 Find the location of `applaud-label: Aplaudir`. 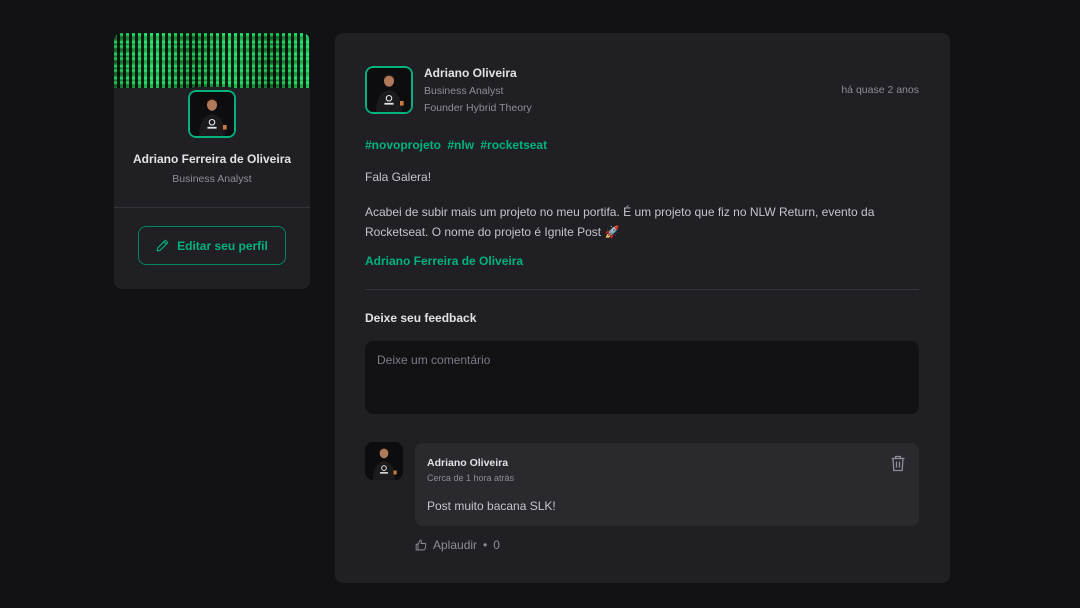

applaud-label: Aplaudir is located at coordinates (455, 545).